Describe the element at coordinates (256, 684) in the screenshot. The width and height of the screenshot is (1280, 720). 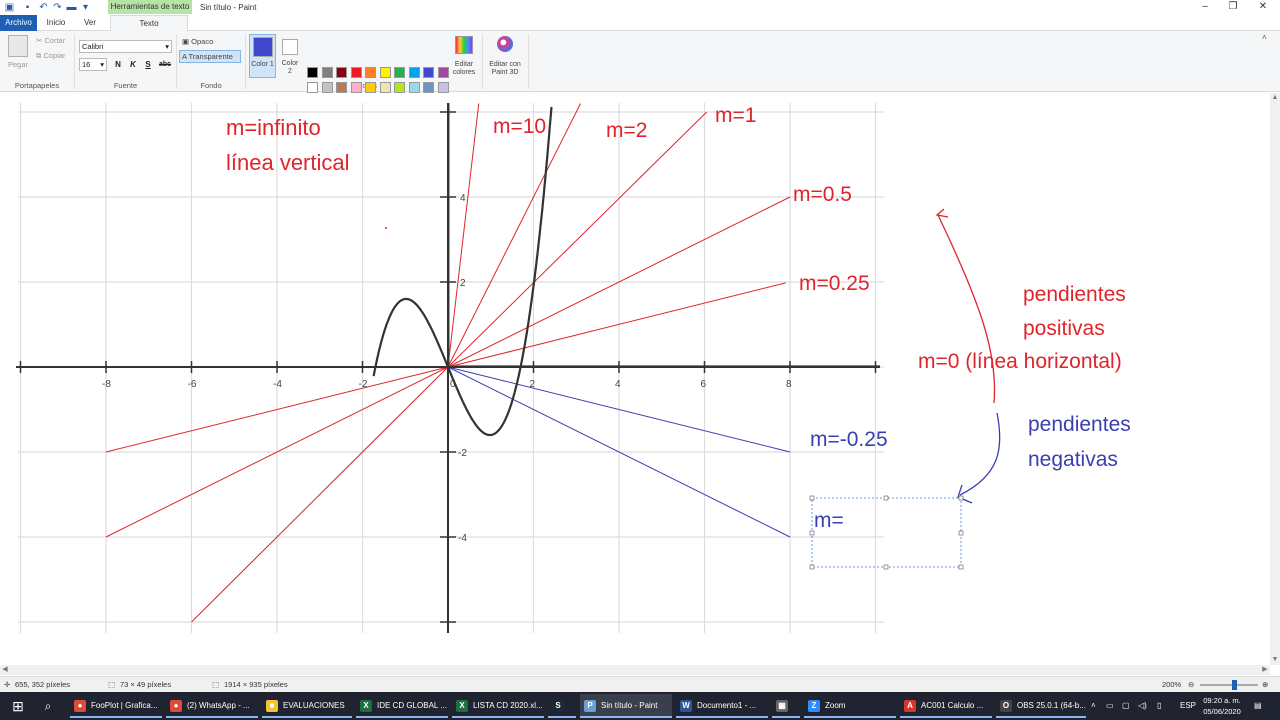
I see `image-size: 1914 × 935 píxeles` at that location.